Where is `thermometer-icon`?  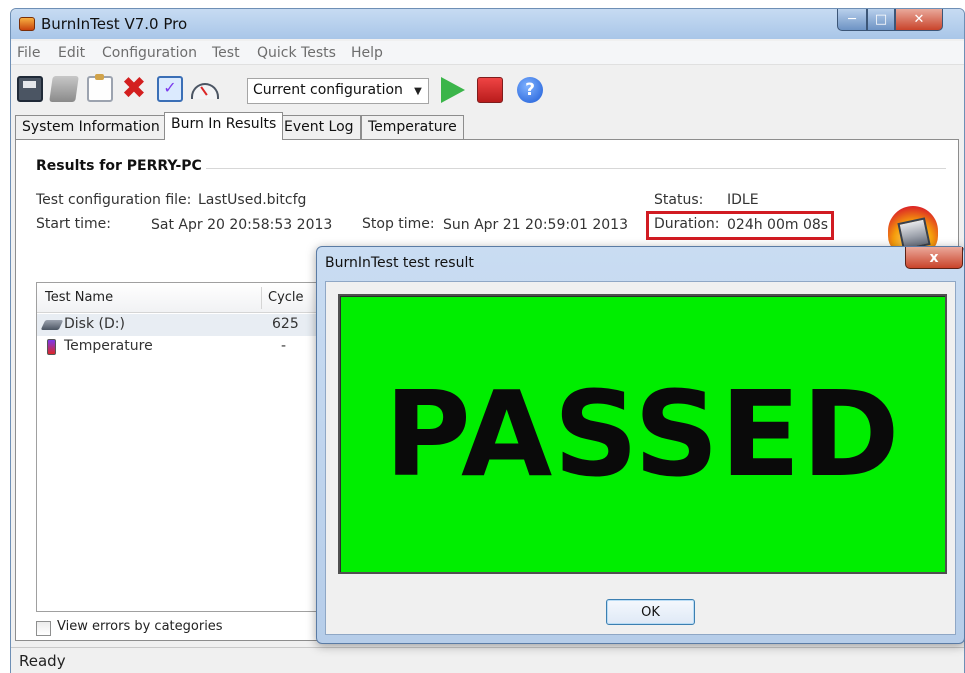 thermometer-icon is located at coordinates (51, 347).